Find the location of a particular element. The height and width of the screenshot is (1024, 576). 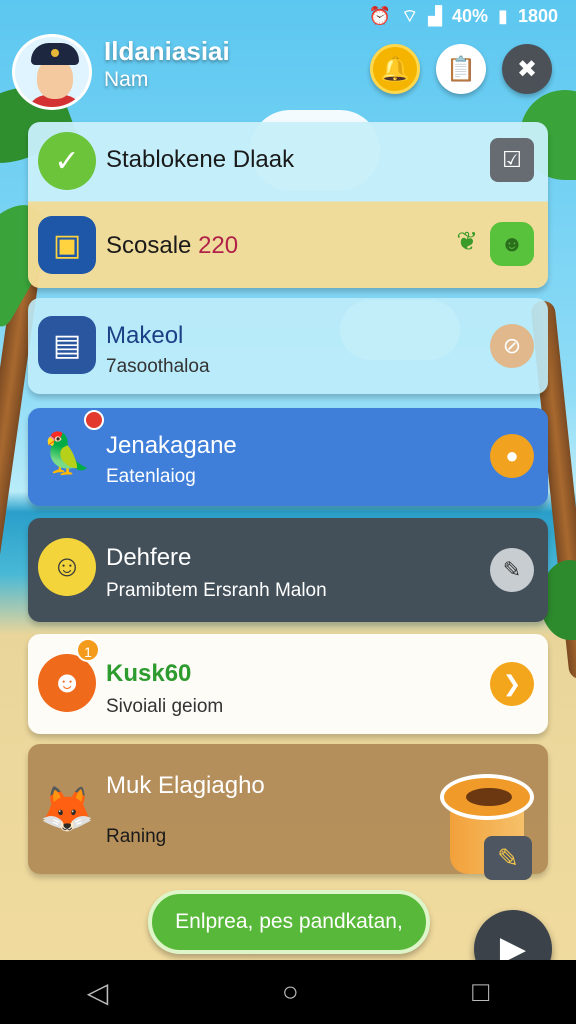

menu-grid-icon: ✖ is located at coordinates (527, 69).